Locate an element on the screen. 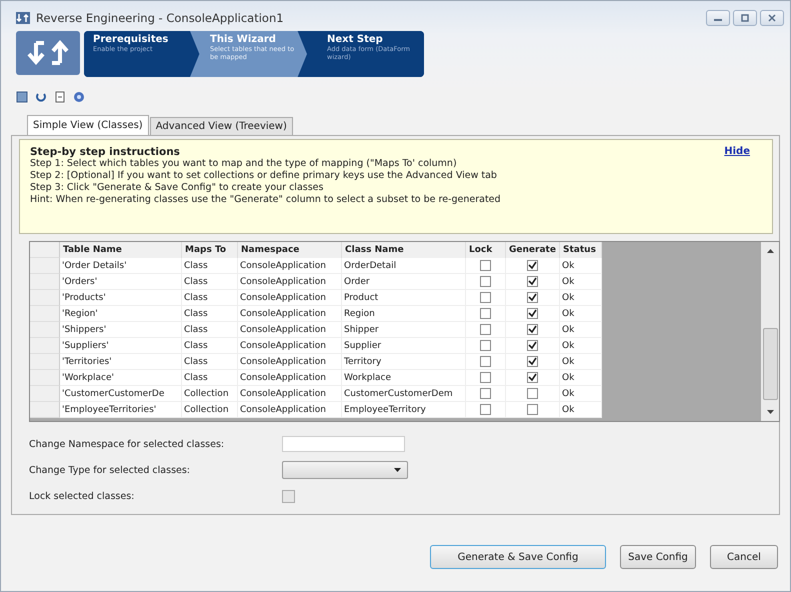  table-cell: 'Suppliers' is located at coordinates (85, 345).